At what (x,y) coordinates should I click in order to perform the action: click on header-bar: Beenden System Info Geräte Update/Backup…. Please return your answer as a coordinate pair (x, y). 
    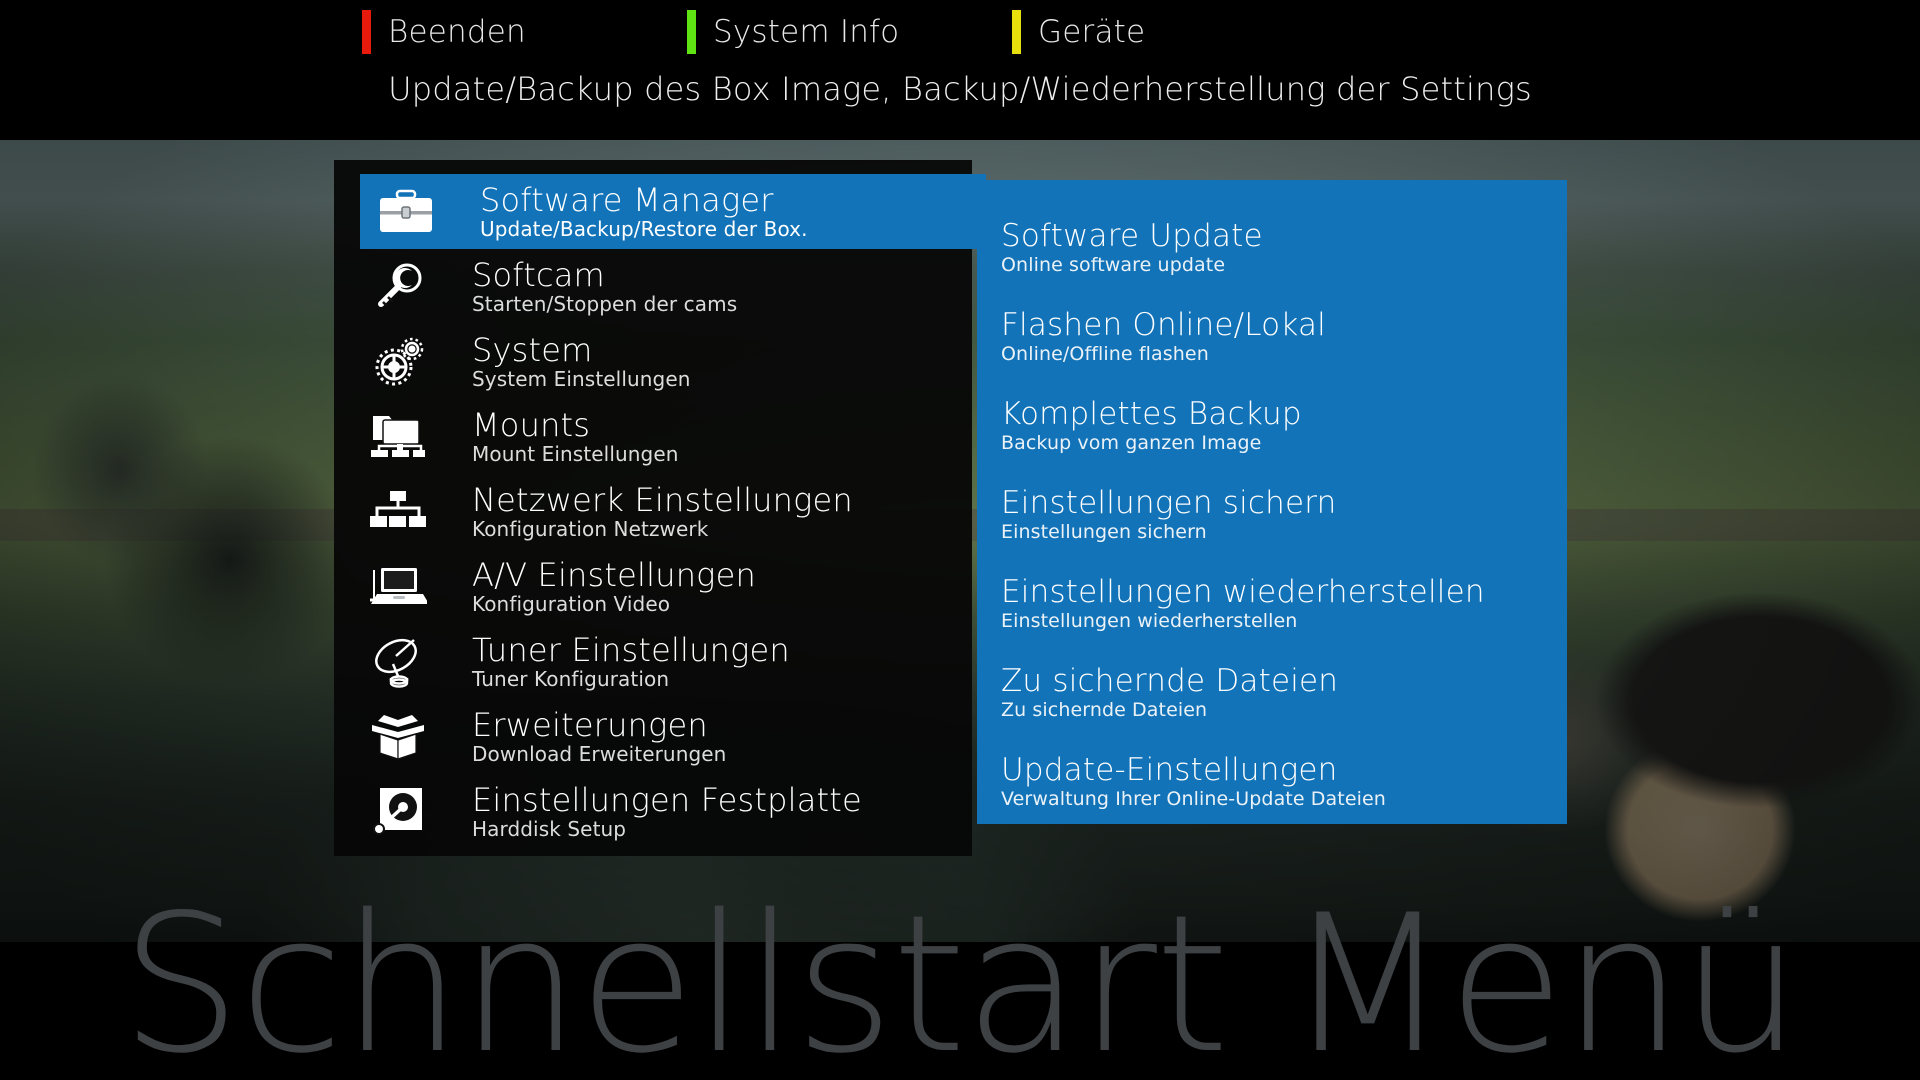
    Looking at the image, I should click on (960, 70).